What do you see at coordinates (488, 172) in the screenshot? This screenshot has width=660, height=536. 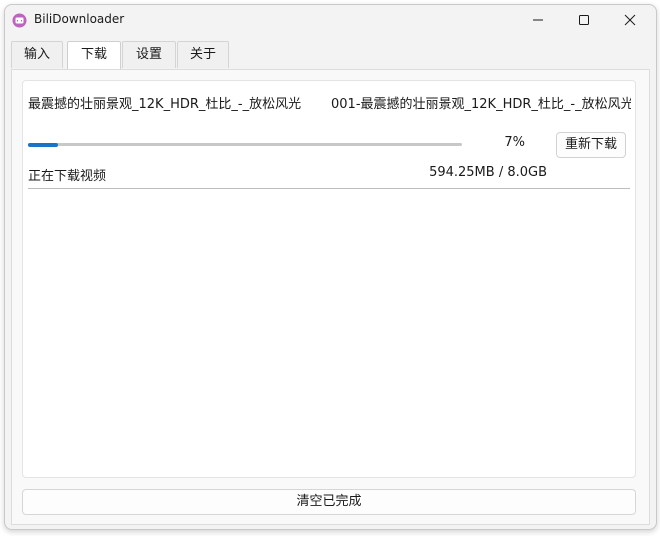 I see `download-size: 594.25MB / 8.0GB` at bounding box center [488, 172].